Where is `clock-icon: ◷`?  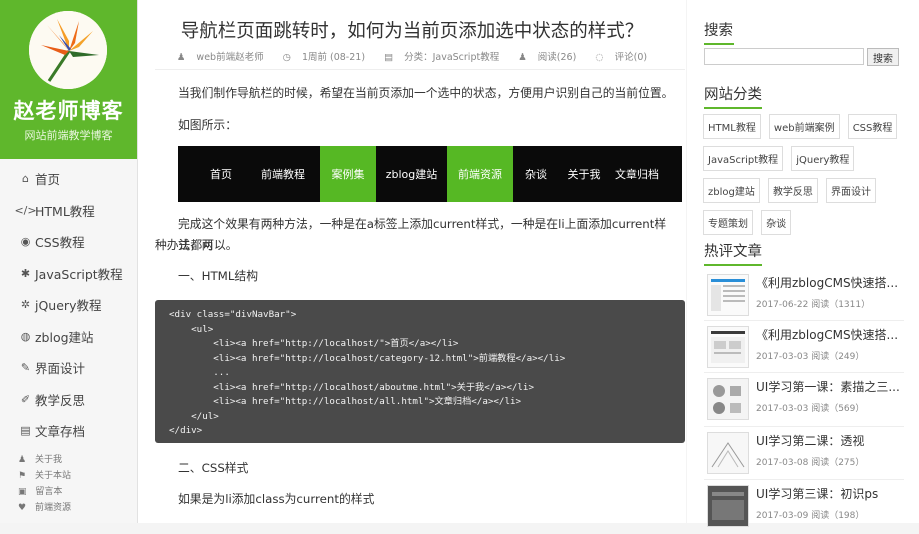 clock-icon: ◷ is located at coordinates (286, 57).